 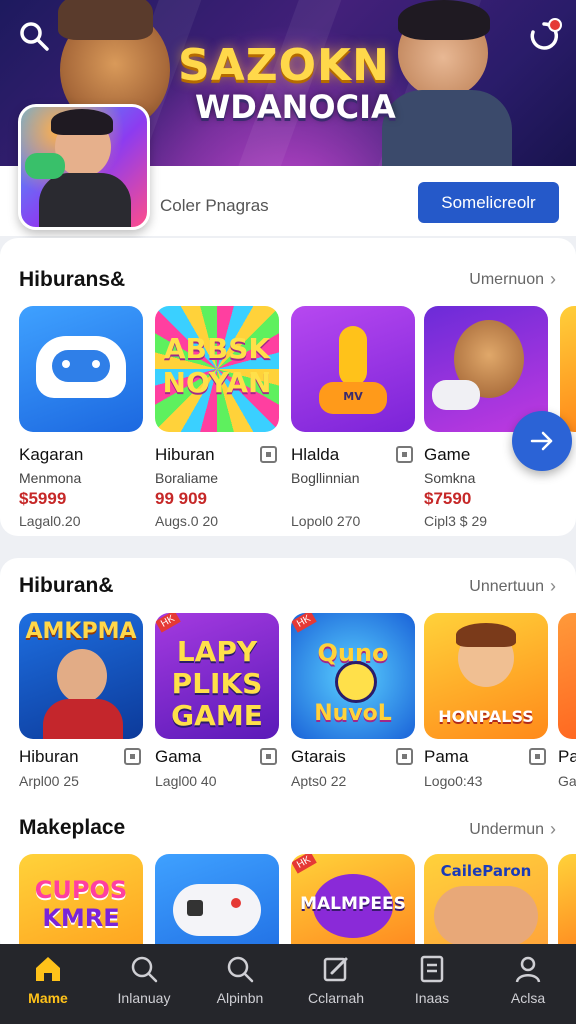 I want to click on app-card-partial: Pa Ga, so click(x=567, y=703).